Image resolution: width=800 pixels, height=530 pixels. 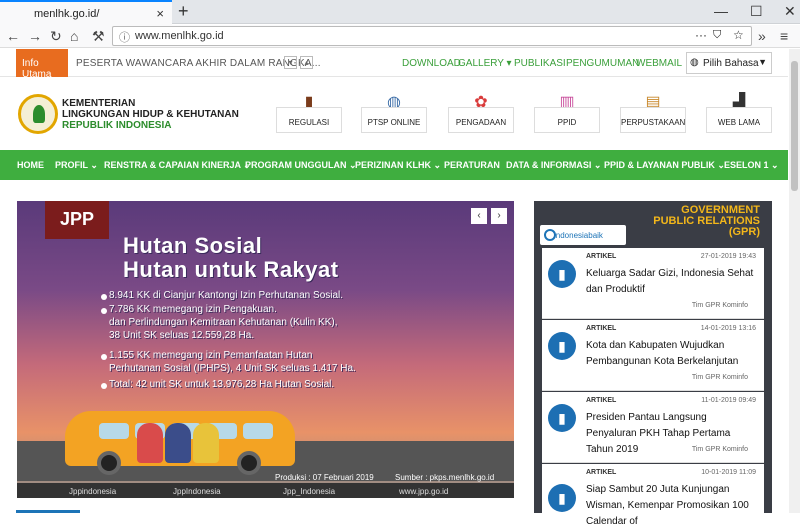 What do you see at coordinates (74, 36) in the screenshot?
I see `home-icon: ⌂` at bounding box center [74, 36].